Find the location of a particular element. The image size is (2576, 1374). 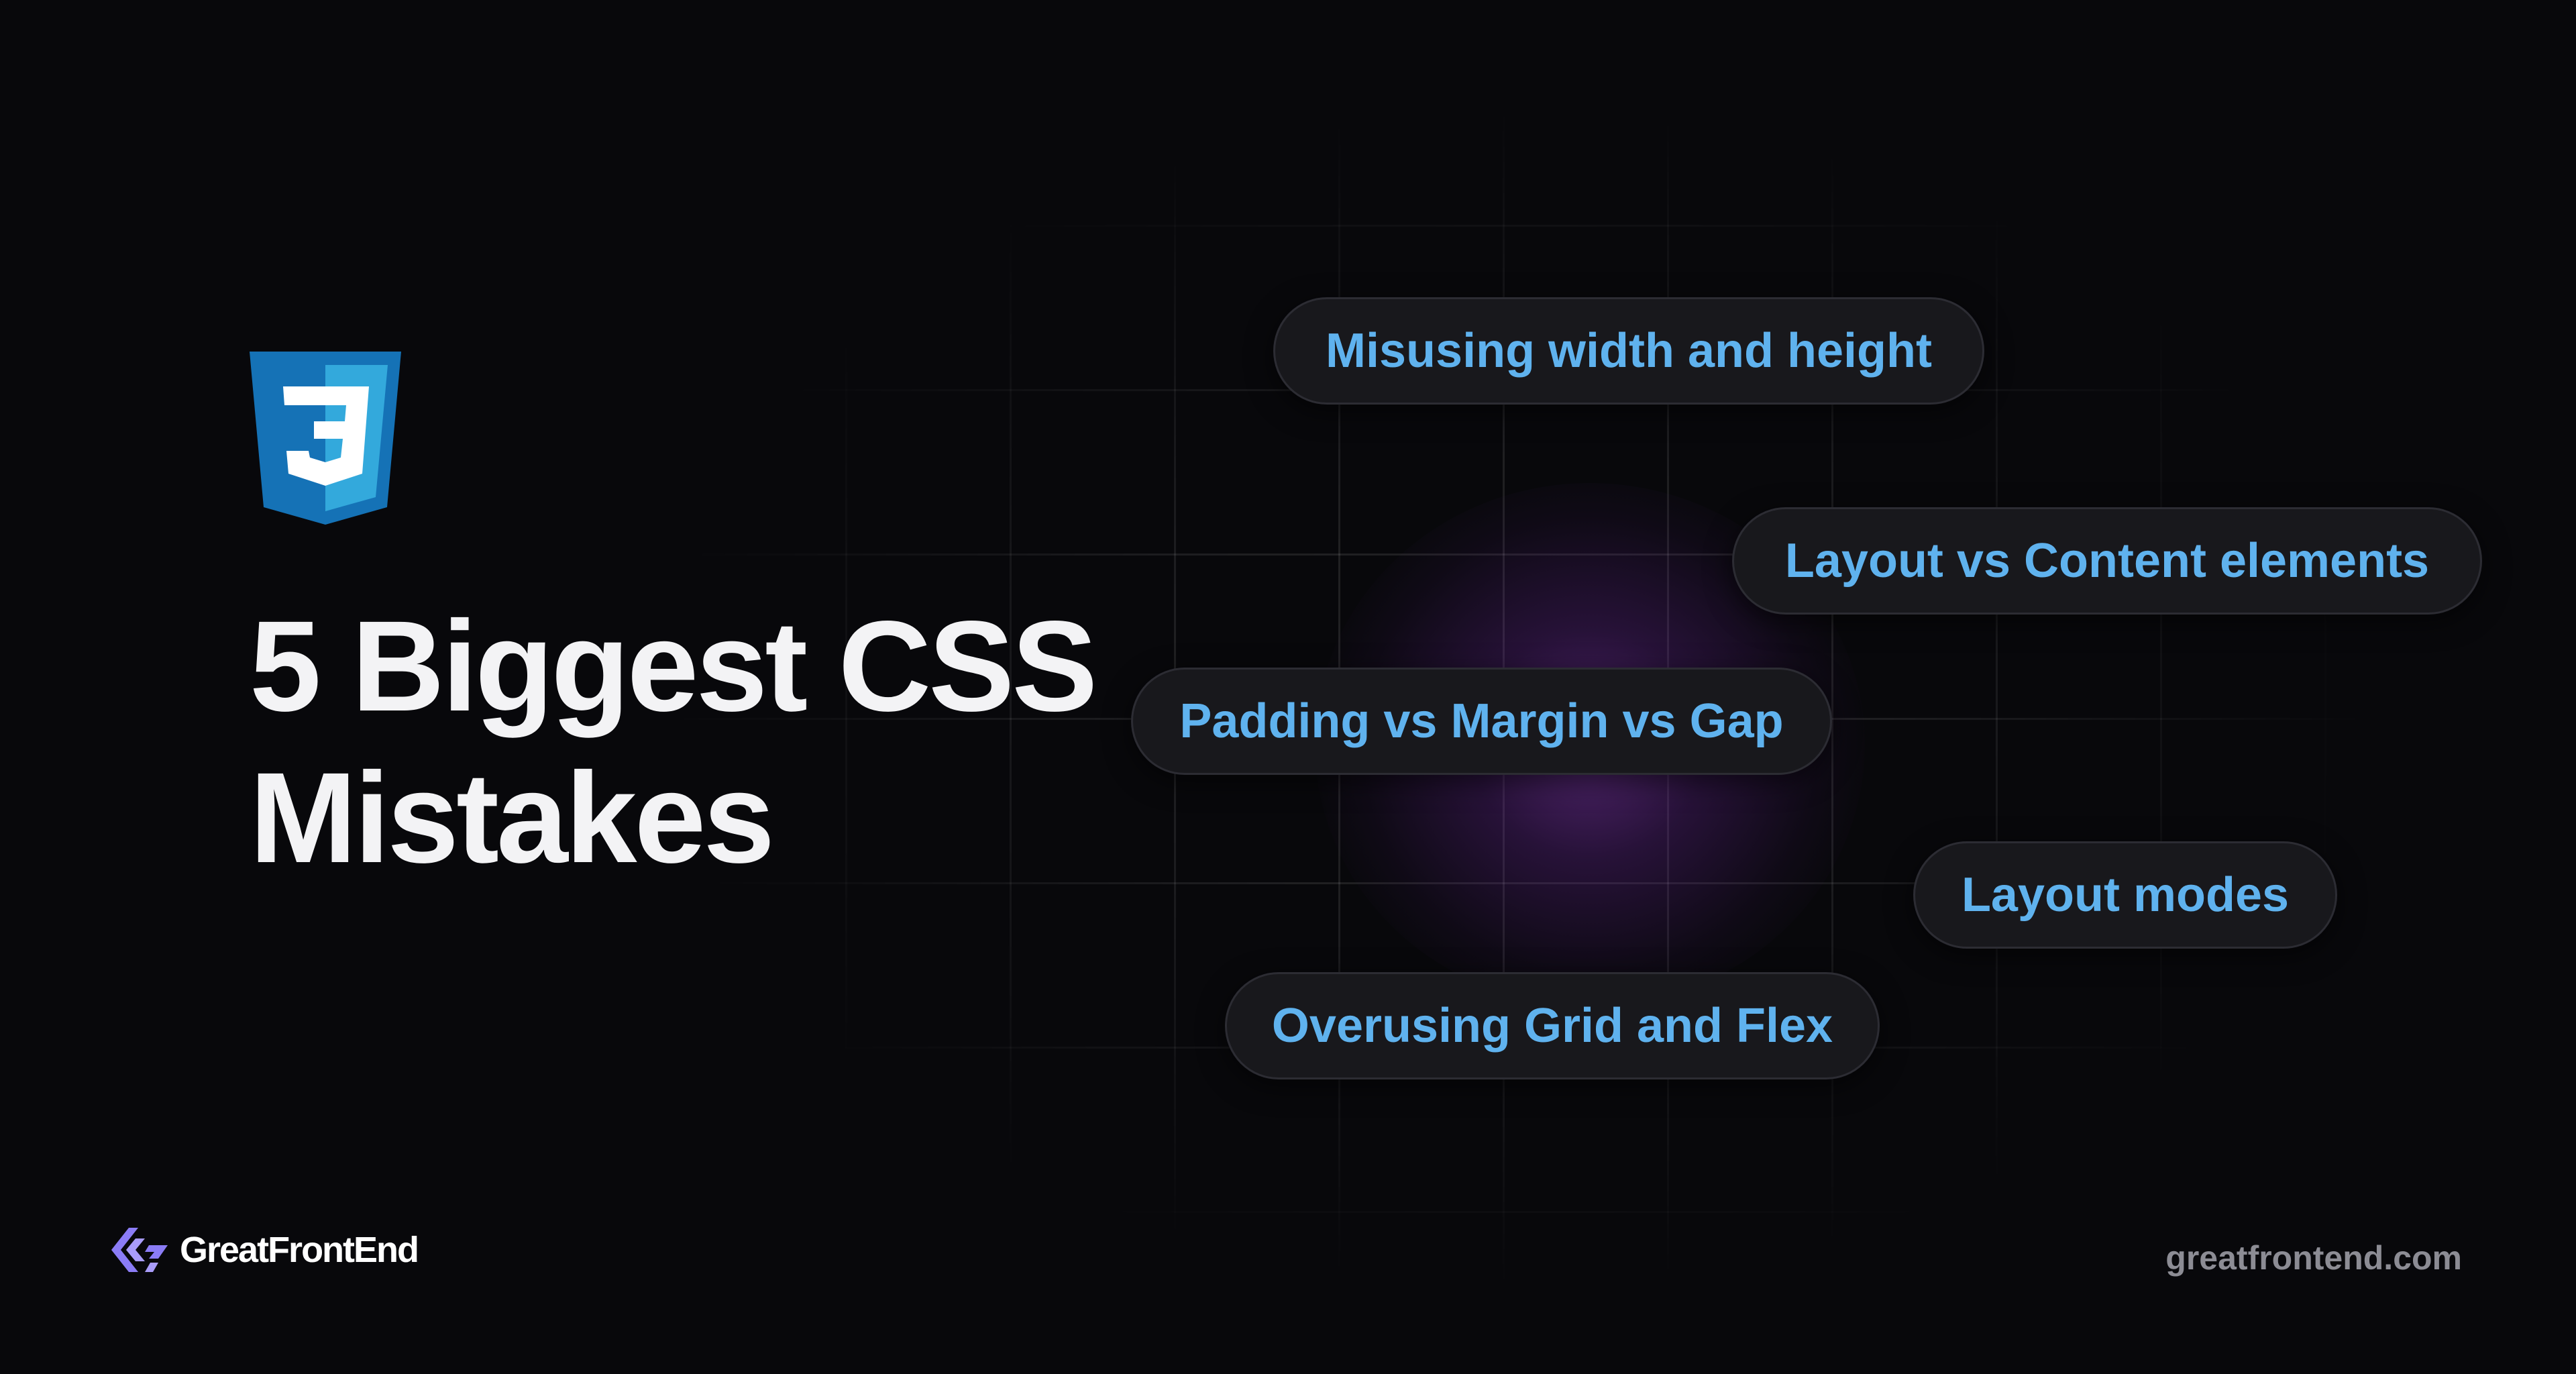

css3-shield-icon is located at coordinates (325, 439).